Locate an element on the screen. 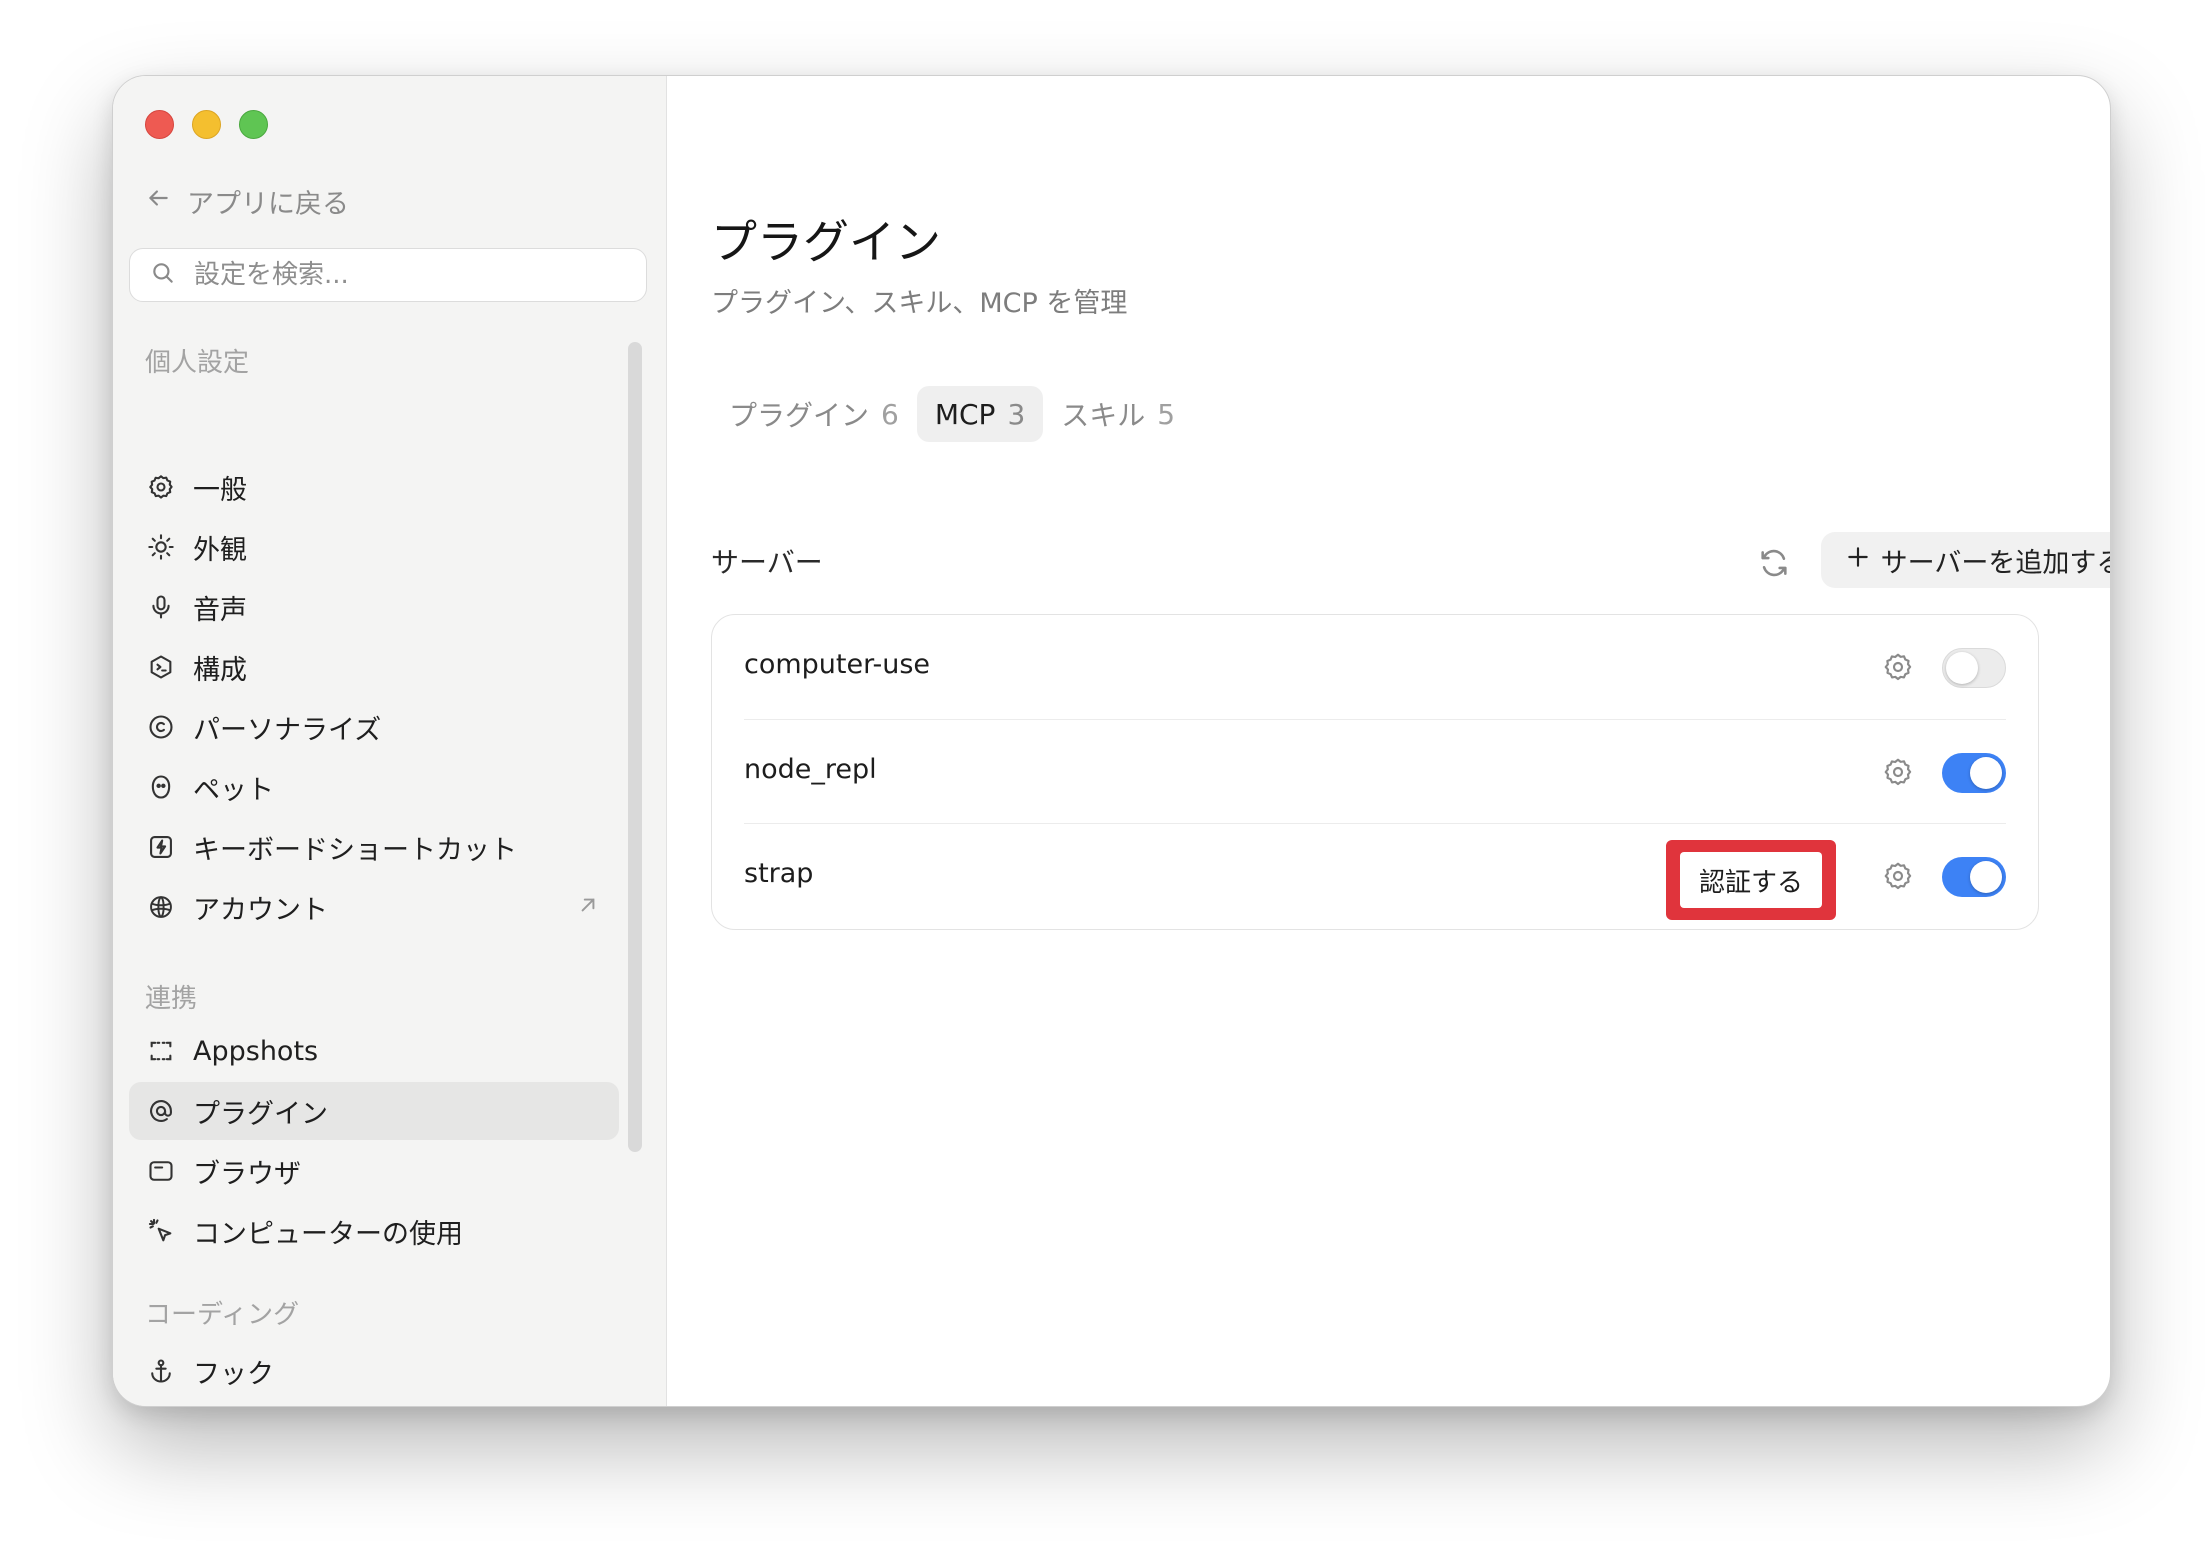 This screenshot has width=2210, height=1546. sidebar-item-label: パーソナライズ is located at coordinates (287, 730).